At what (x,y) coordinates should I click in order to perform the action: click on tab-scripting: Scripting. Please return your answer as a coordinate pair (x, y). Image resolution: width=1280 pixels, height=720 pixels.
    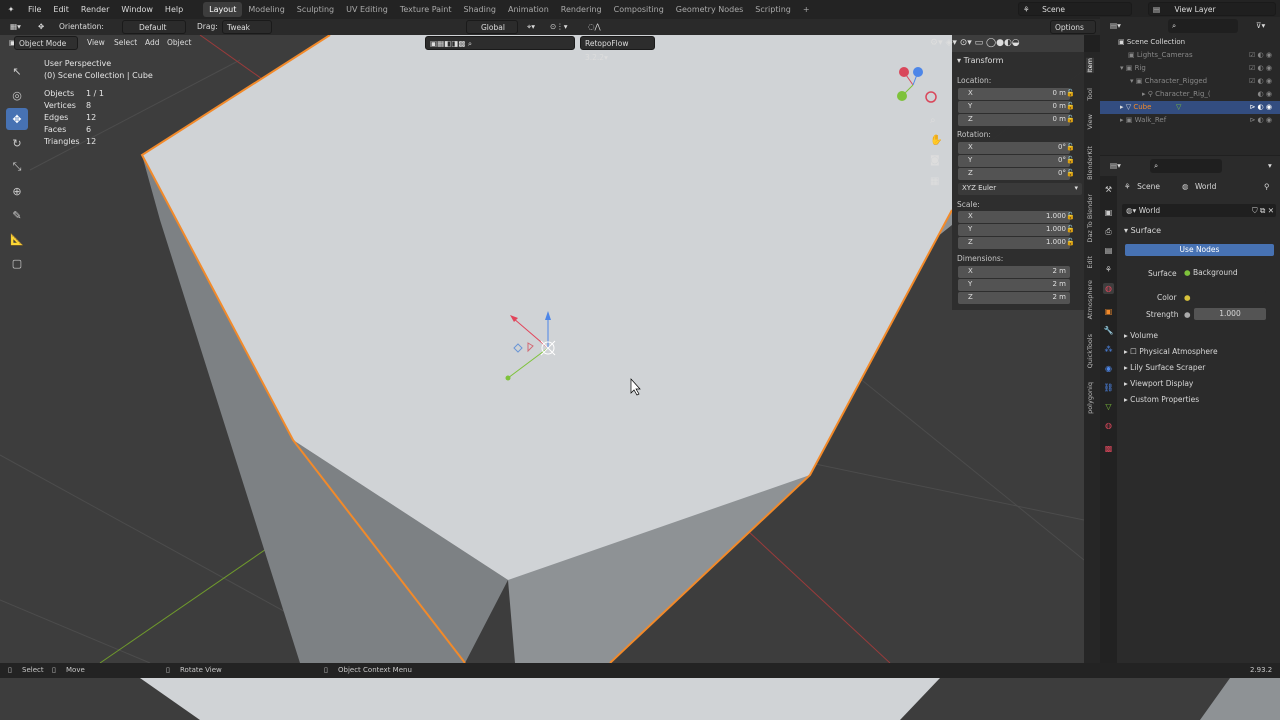
    Looking at the image, I should click on (773, 9).